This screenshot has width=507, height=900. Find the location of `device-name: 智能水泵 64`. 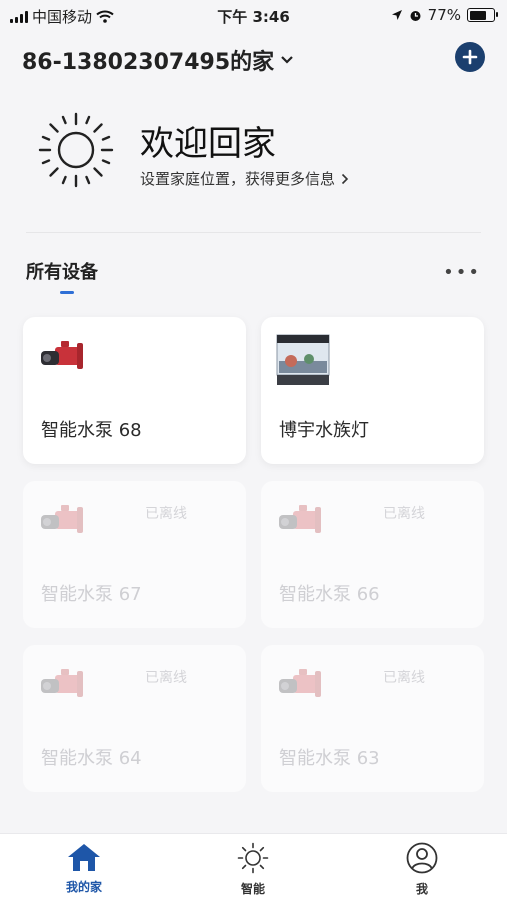

device-name: 智能水泵 64 is located at coordinates (91, 758).